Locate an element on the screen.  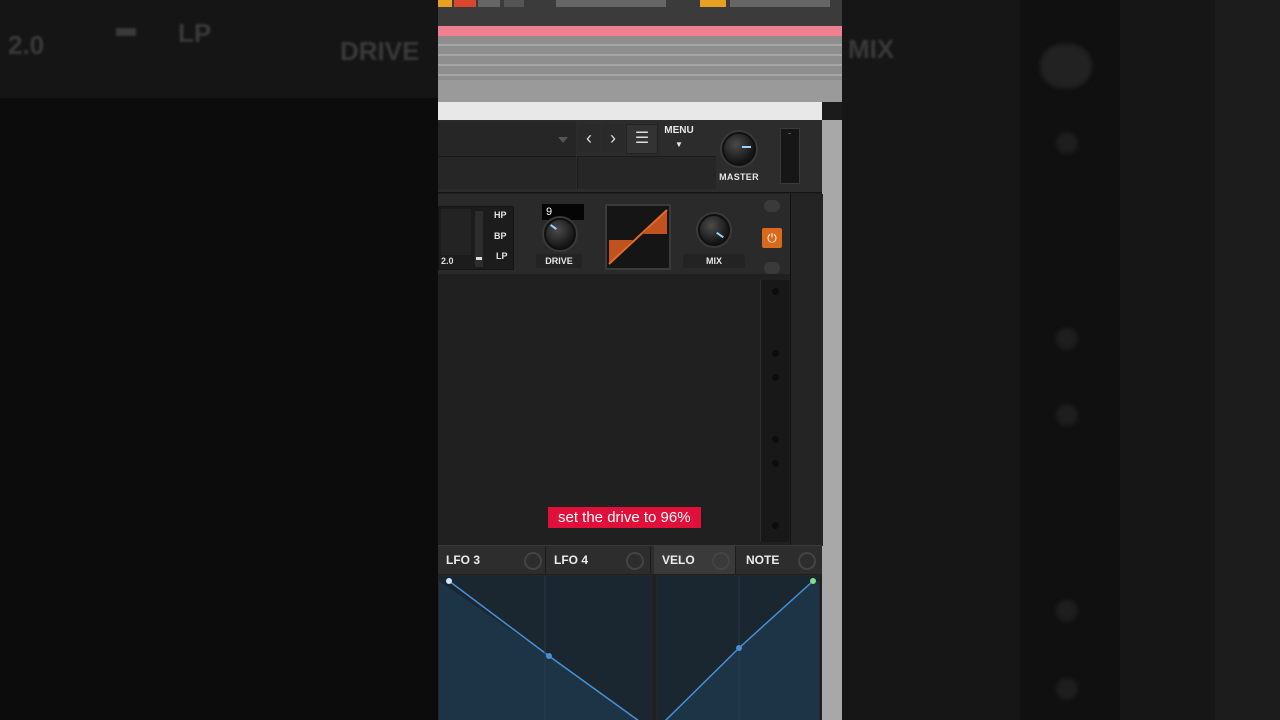
tab-label: LFO 4 is located at coordinates (571, 560).